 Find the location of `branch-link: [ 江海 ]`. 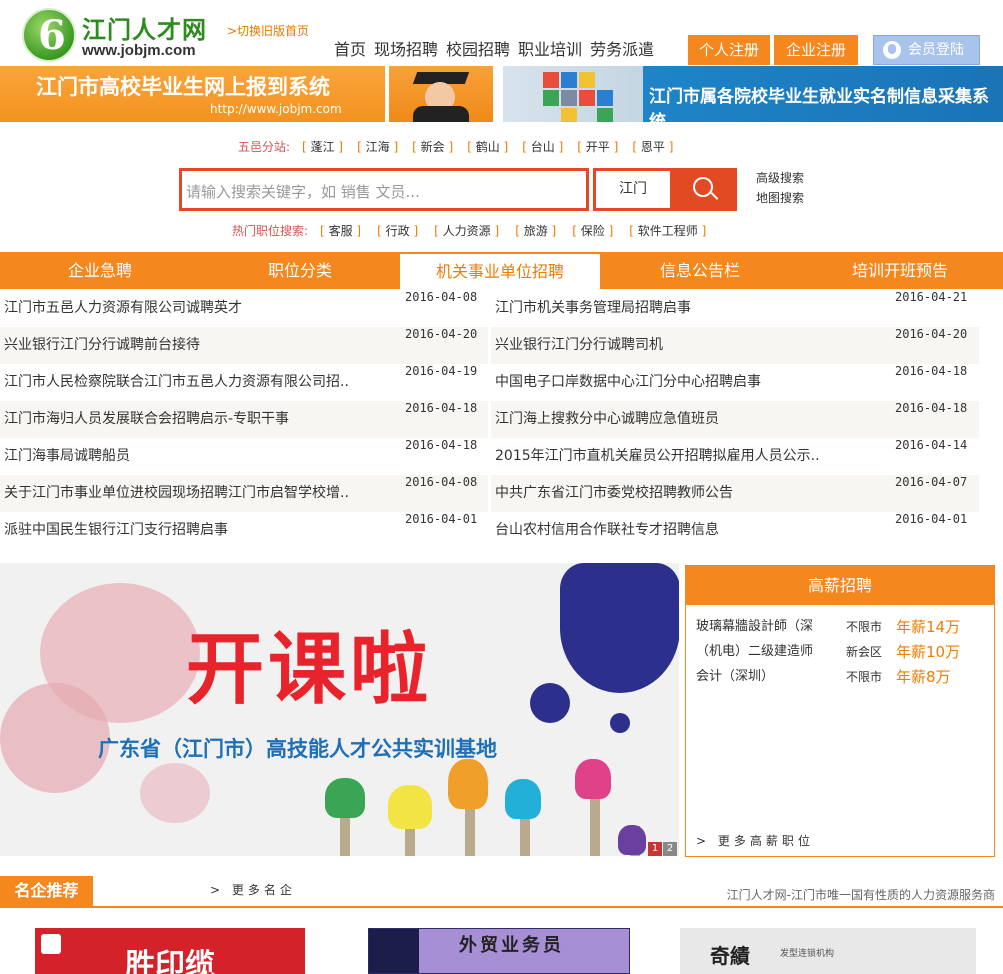

branch-link: [ 江海 ] is located at coordinates (377, 146).